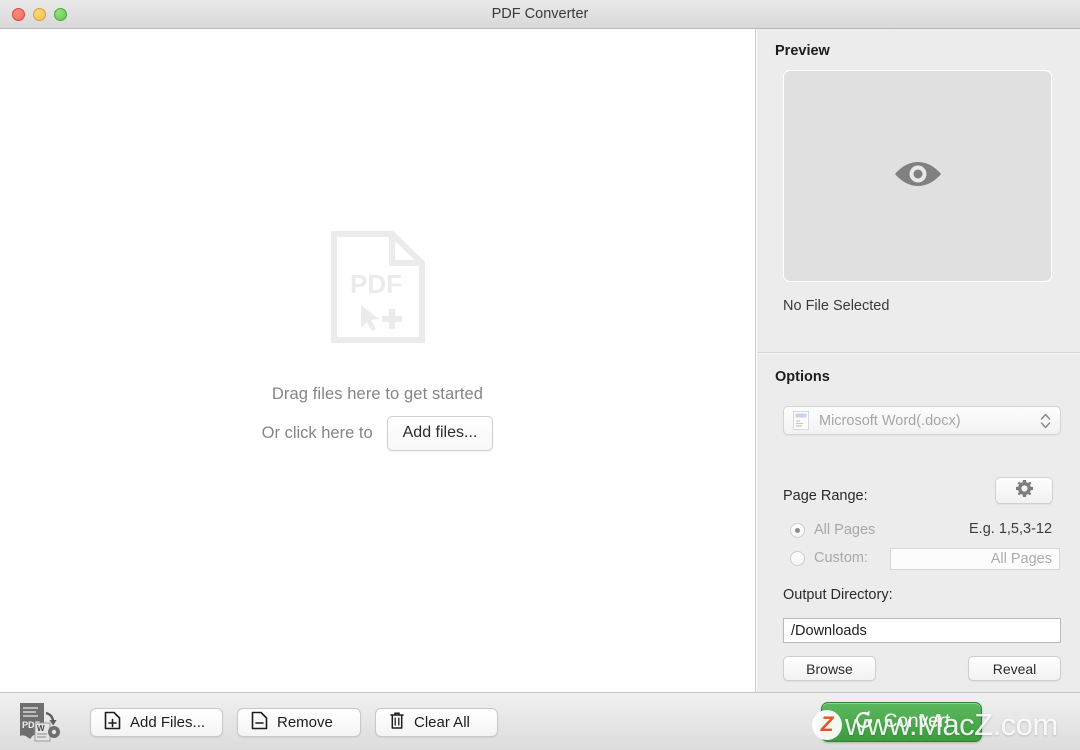  What do you see at coordinates (975, 559) in the screenshot?
I see `custom-page-range-input: All Pages` at bounding box center [975, 559].